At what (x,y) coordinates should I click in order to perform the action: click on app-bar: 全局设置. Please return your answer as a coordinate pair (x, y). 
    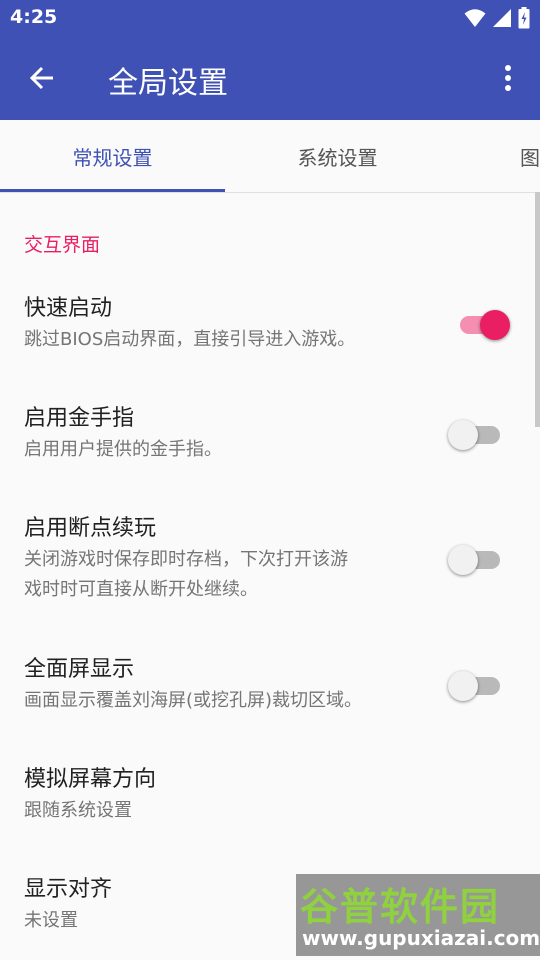
    Looking at the image, I should click on (270, 78).